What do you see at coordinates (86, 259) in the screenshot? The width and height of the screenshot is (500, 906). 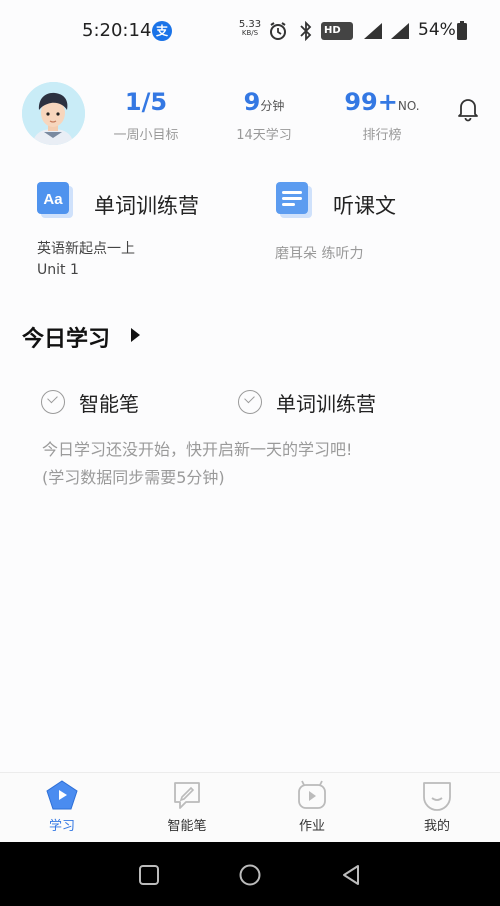 I see `vocab-card-subtitle: 英语新起点一上 Unit 1` at bounding box center [86, 259].